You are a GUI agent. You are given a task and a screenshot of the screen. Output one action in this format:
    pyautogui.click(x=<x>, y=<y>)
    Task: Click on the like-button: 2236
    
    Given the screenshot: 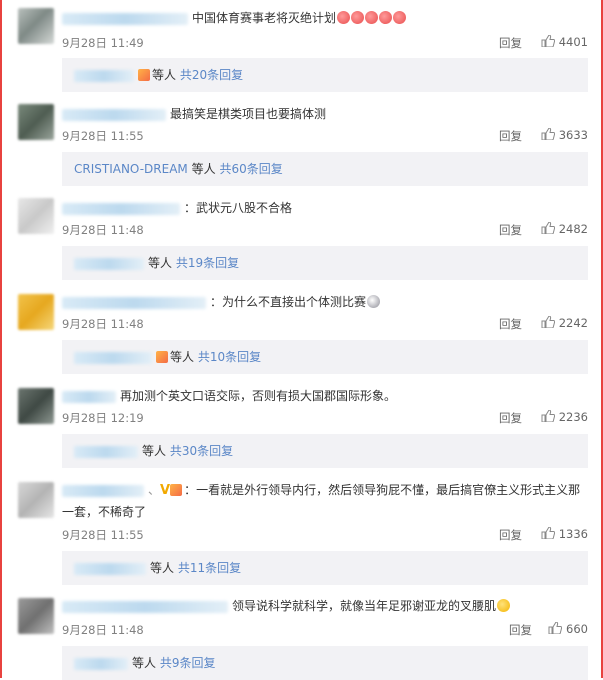 What is the action you would take?
    pyautogui.click(x=564, y=417)
    